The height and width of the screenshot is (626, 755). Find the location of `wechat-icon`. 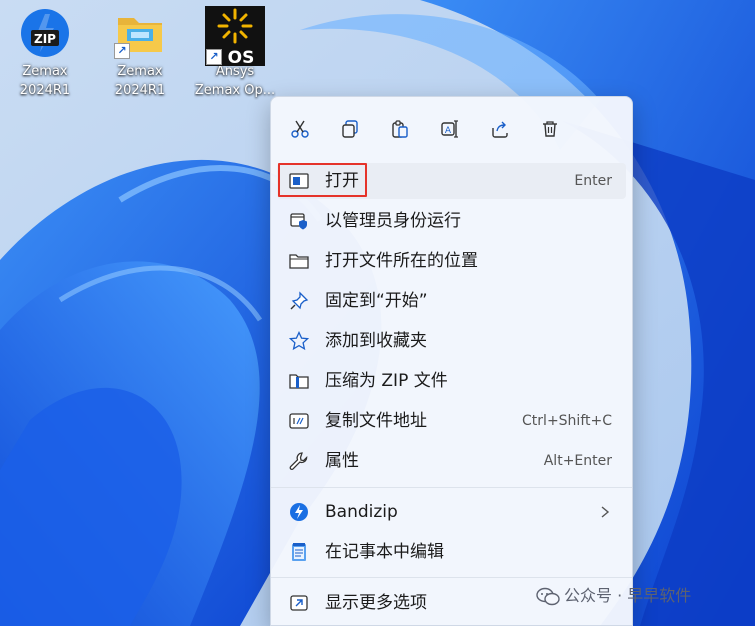

wechat-icon is located at coordinates (548, 597).